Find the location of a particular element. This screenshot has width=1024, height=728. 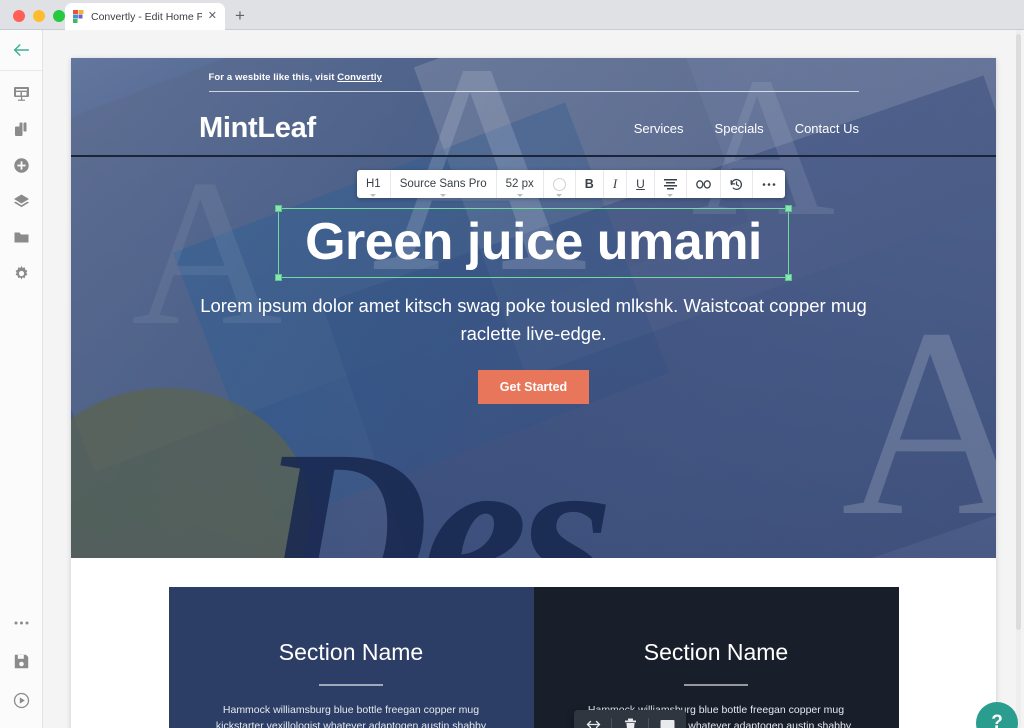

browser-tab-title: Convertly - Edit Home Page is located at coordinates (146, 16).